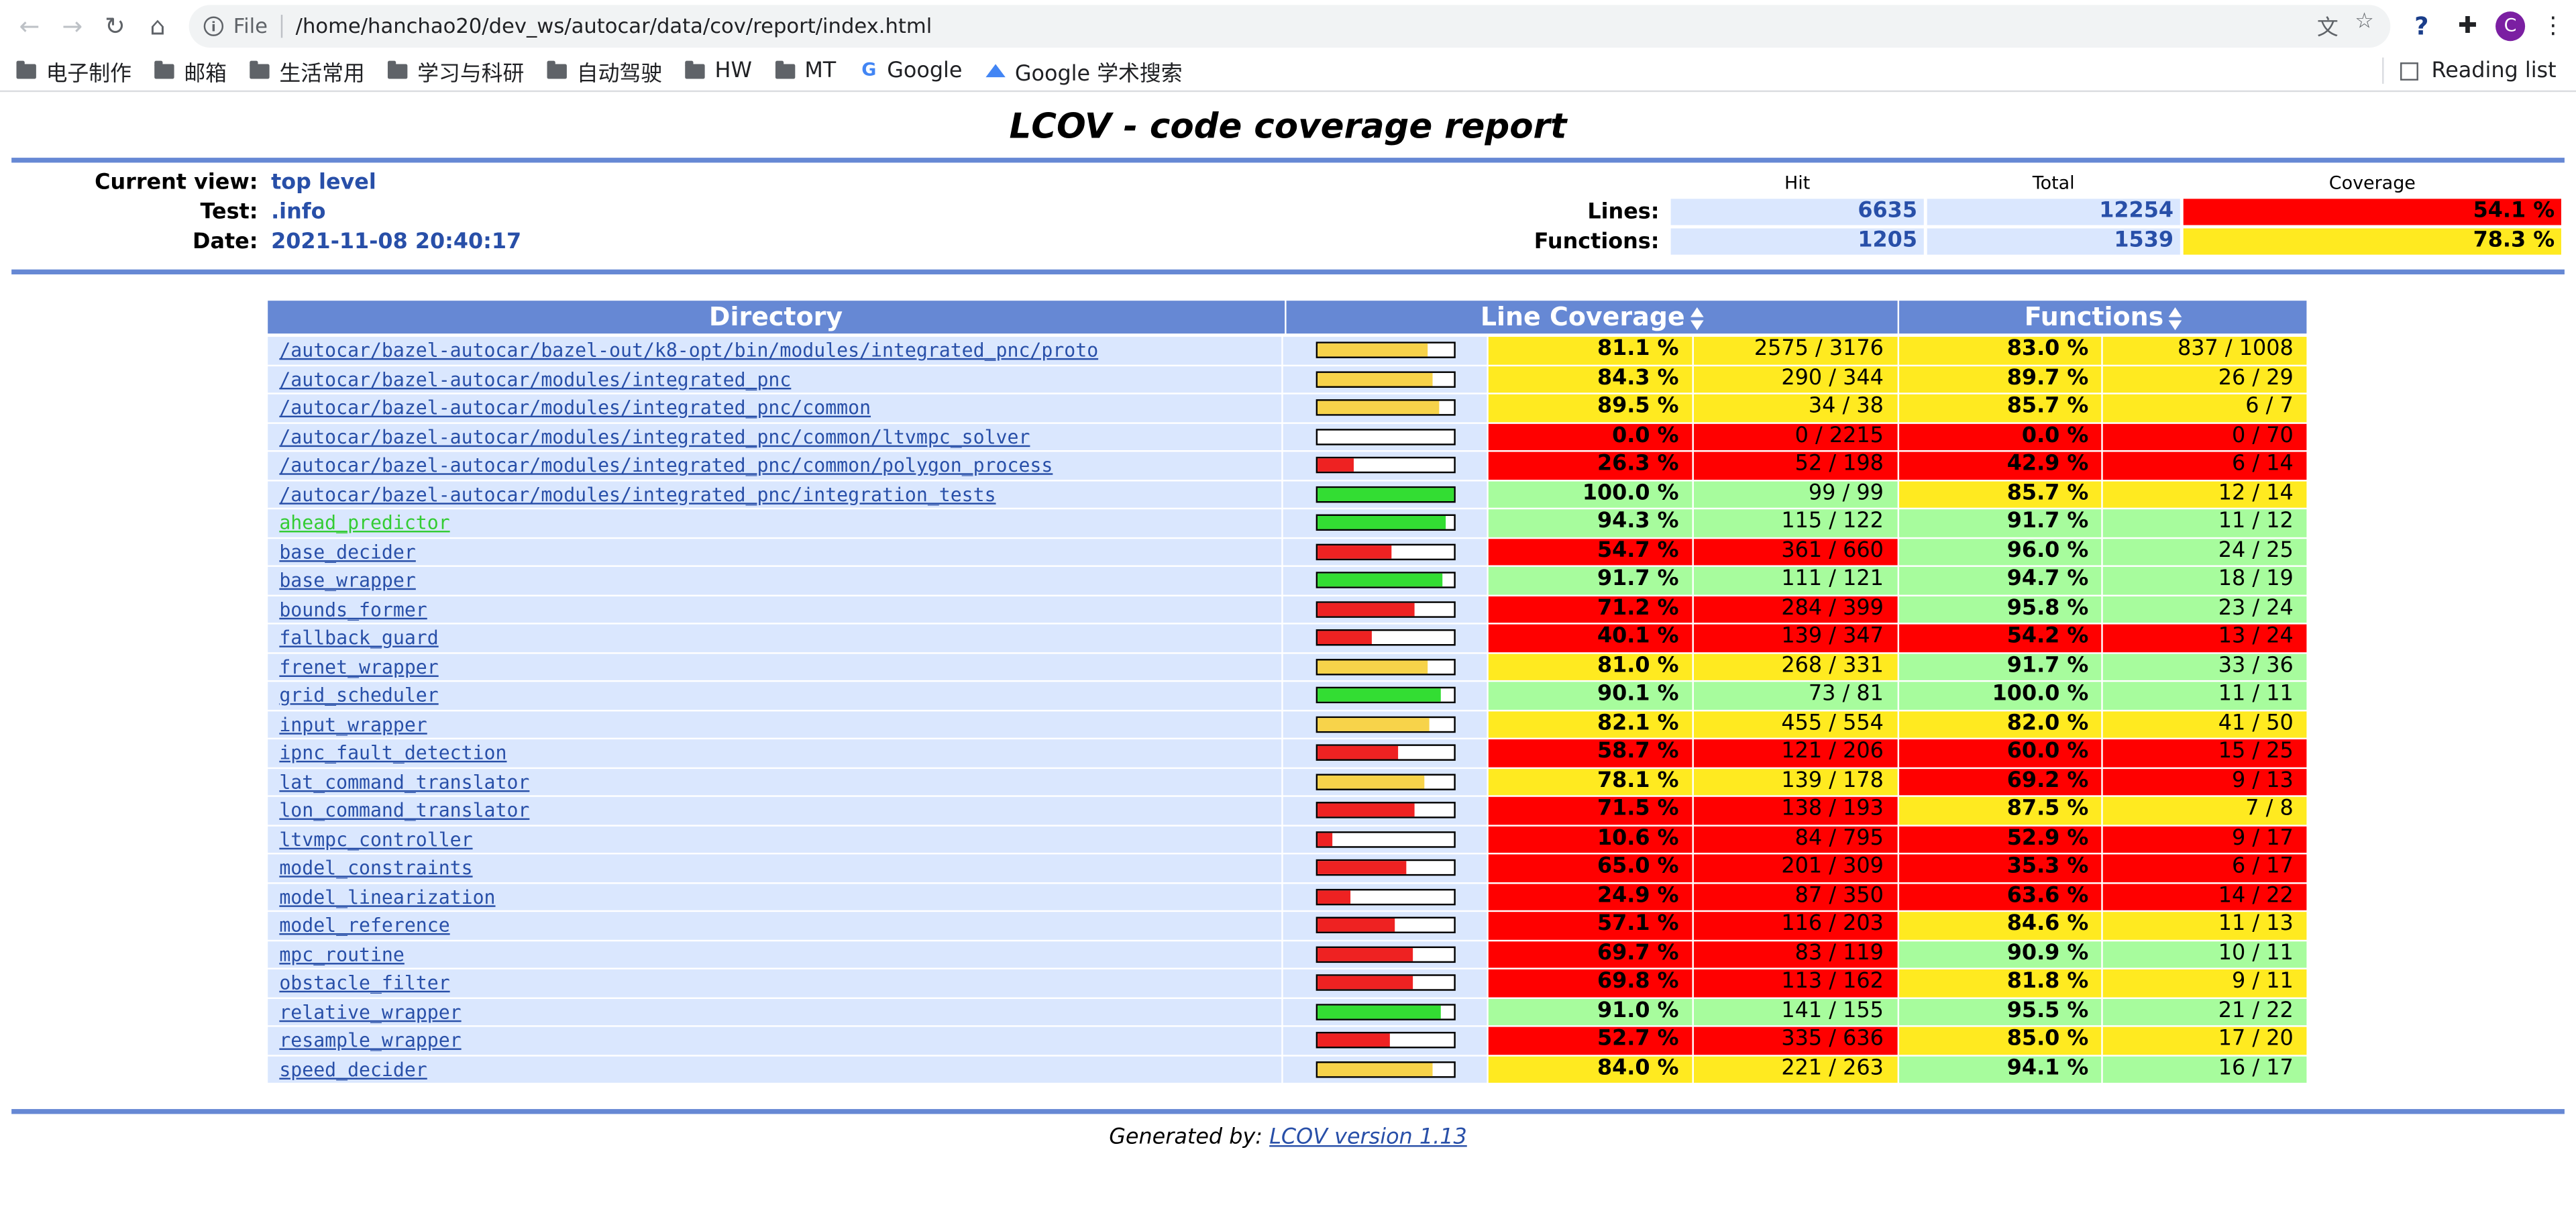 The image size is (2576, 1213). I want to click on directory-link: grid_scheduler, so click(358, 695).